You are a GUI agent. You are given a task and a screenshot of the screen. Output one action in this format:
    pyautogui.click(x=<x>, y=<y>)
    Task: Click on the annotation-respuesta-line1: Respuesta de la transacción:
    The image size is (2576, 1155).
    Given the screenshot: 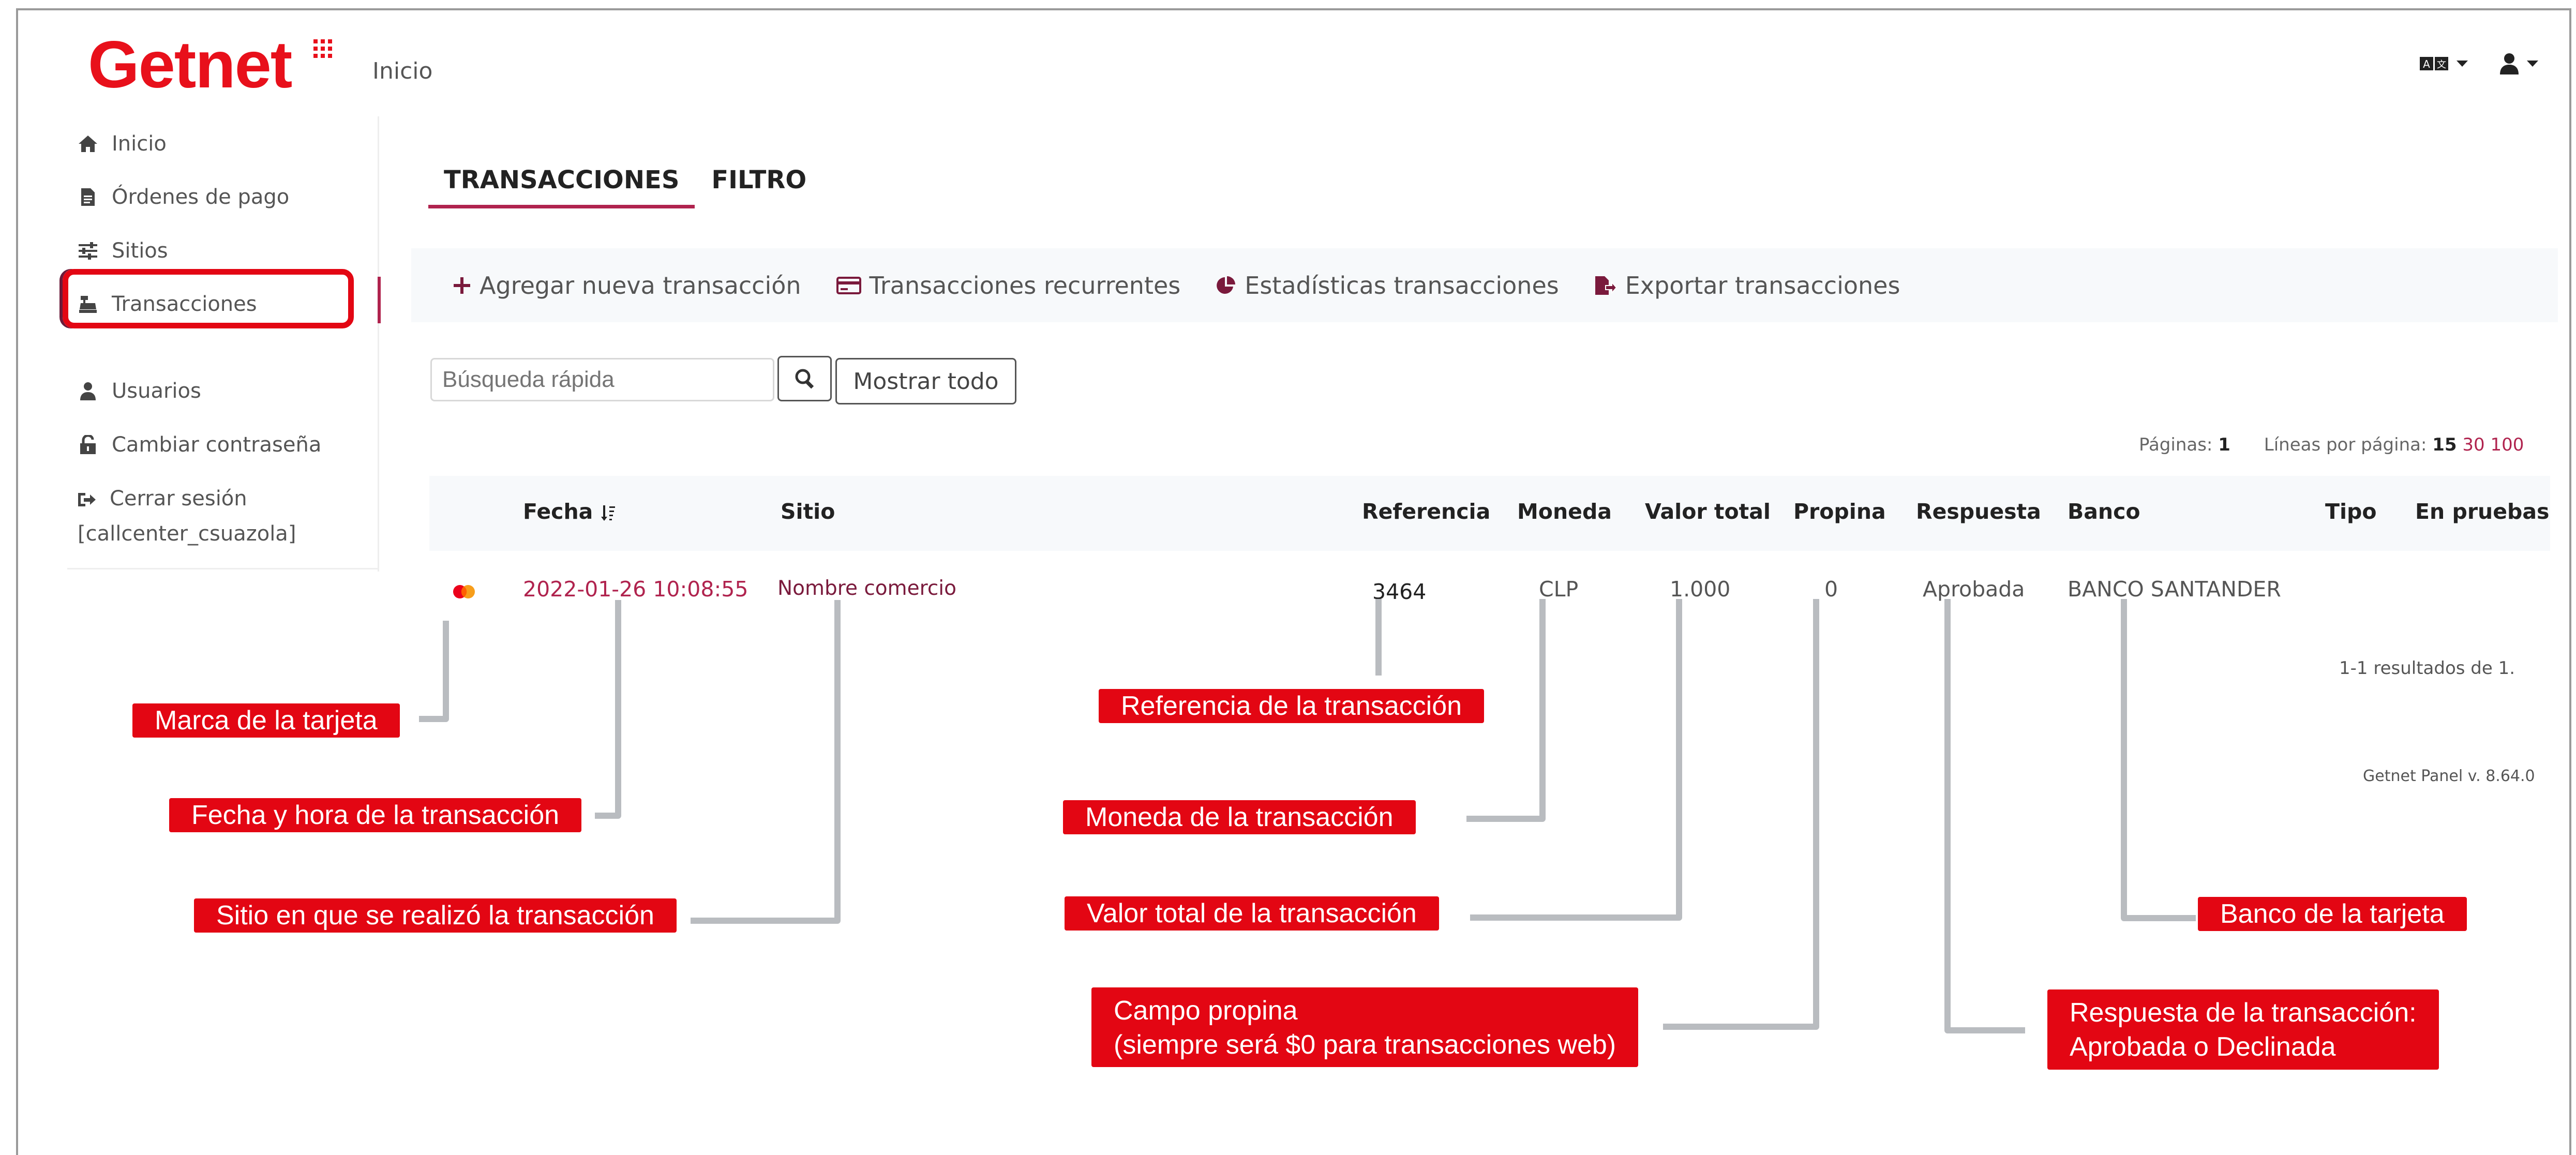 What is the action you would take?
    pyautogui.click(x=2243, y=1013)
    